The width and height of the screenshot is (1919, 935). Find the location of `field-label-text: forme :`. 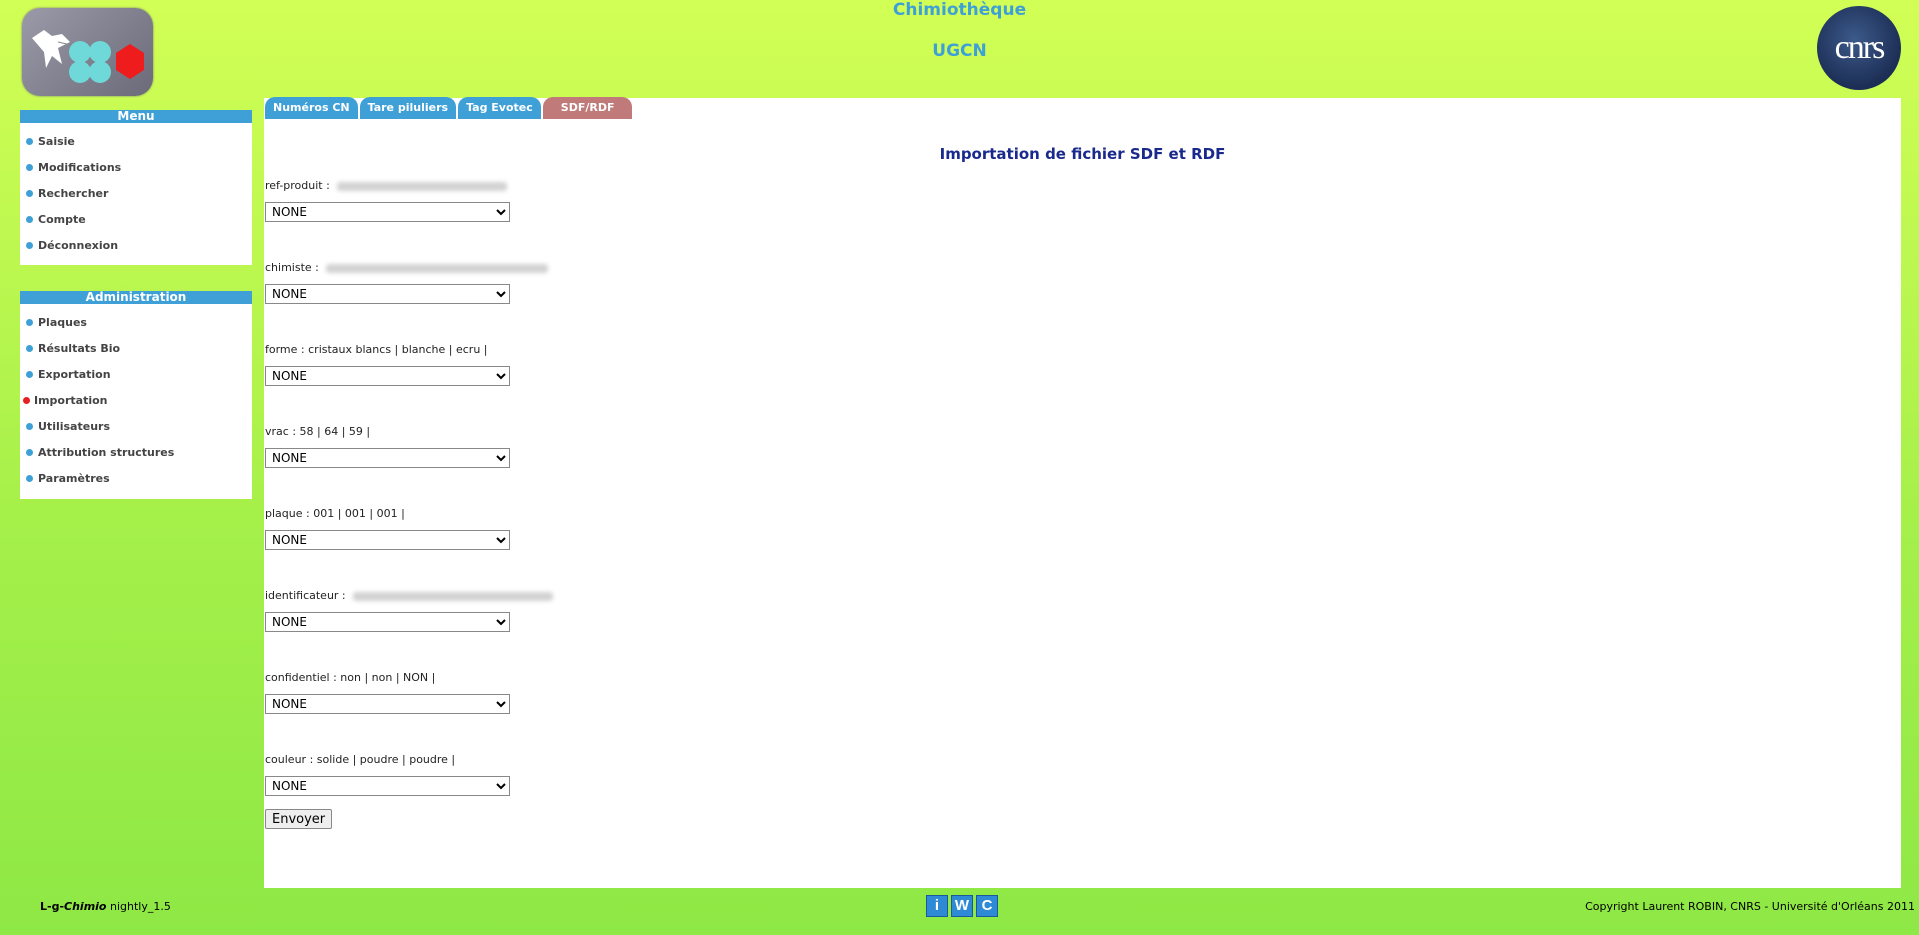

field-label-text: forme : is located at coordinates (285, 349).